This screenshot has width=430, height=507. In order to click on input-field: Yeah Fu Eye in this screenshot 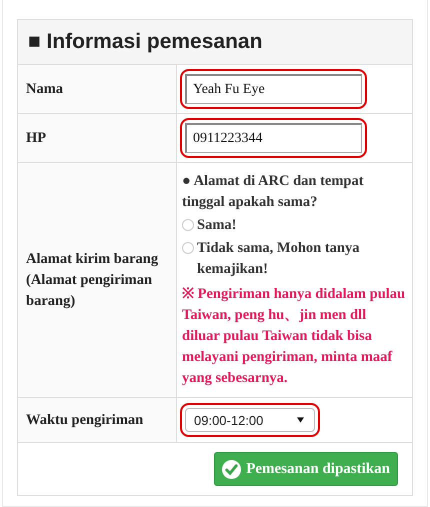, I will do `click(273, 89)`.